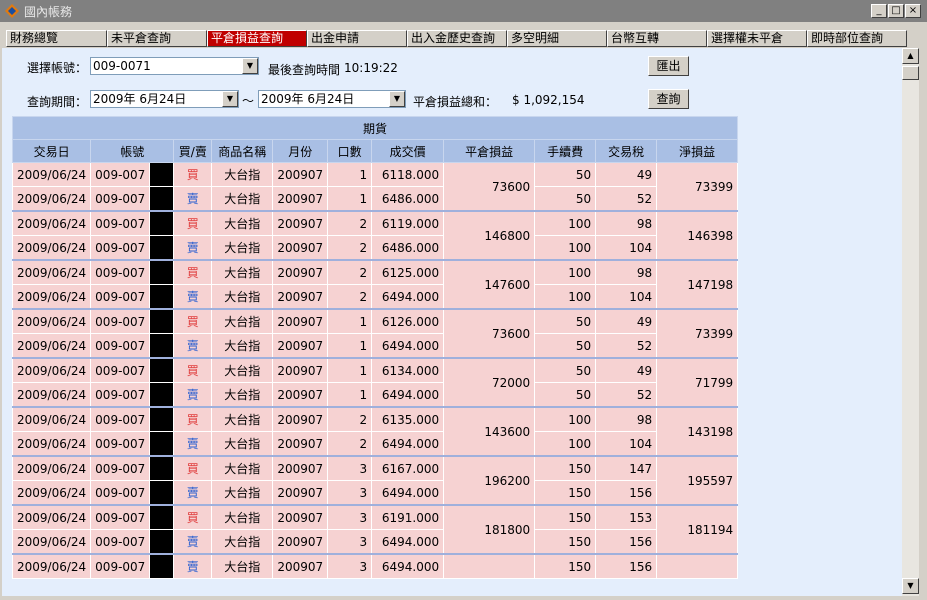 The image size is (927, 600). I want to click on cell-tax: 104, so click(626, 444).